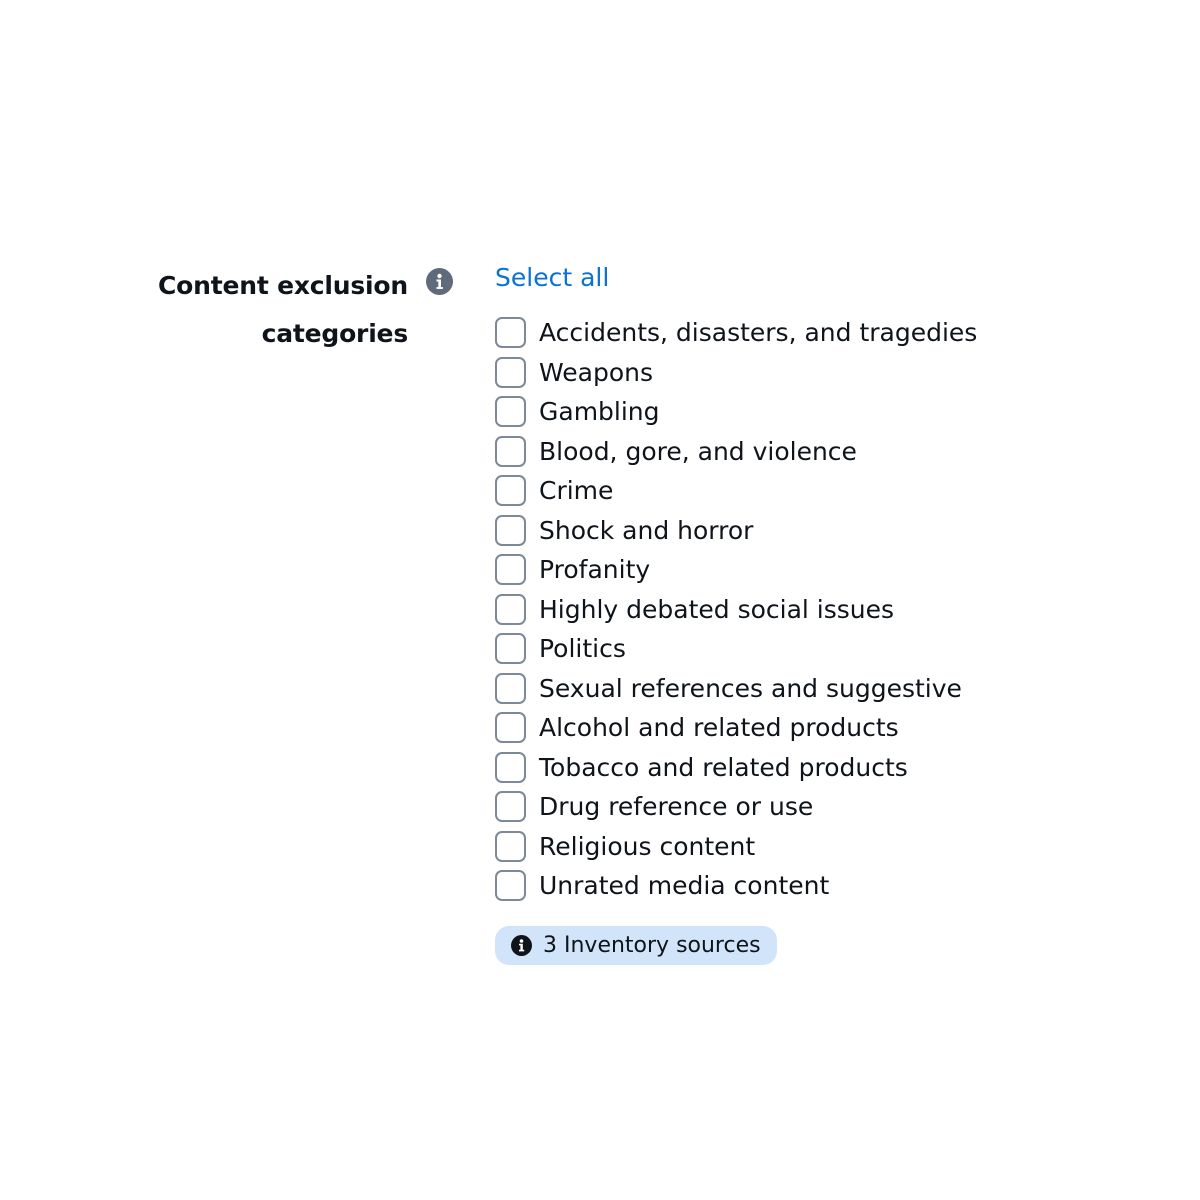 The image size is (1200, 1200). I want to click on category-option: Shock and horror, so click(825, 531).